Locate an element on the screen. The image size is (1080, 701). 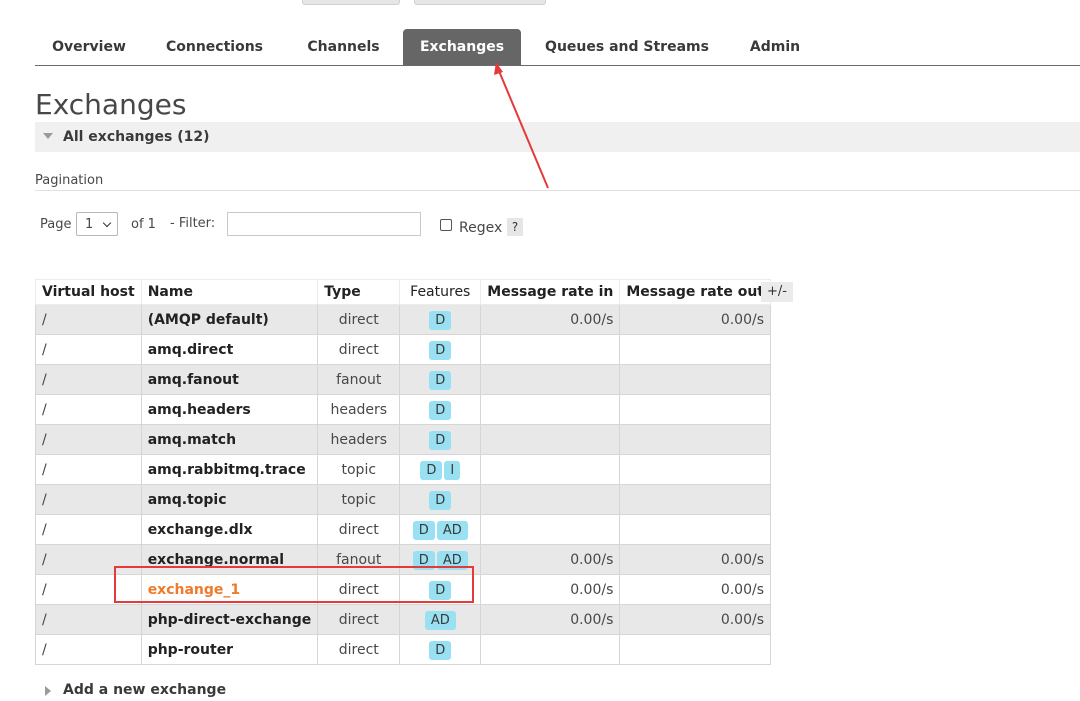
page-select: 1 is located at coordinates (97, 224).